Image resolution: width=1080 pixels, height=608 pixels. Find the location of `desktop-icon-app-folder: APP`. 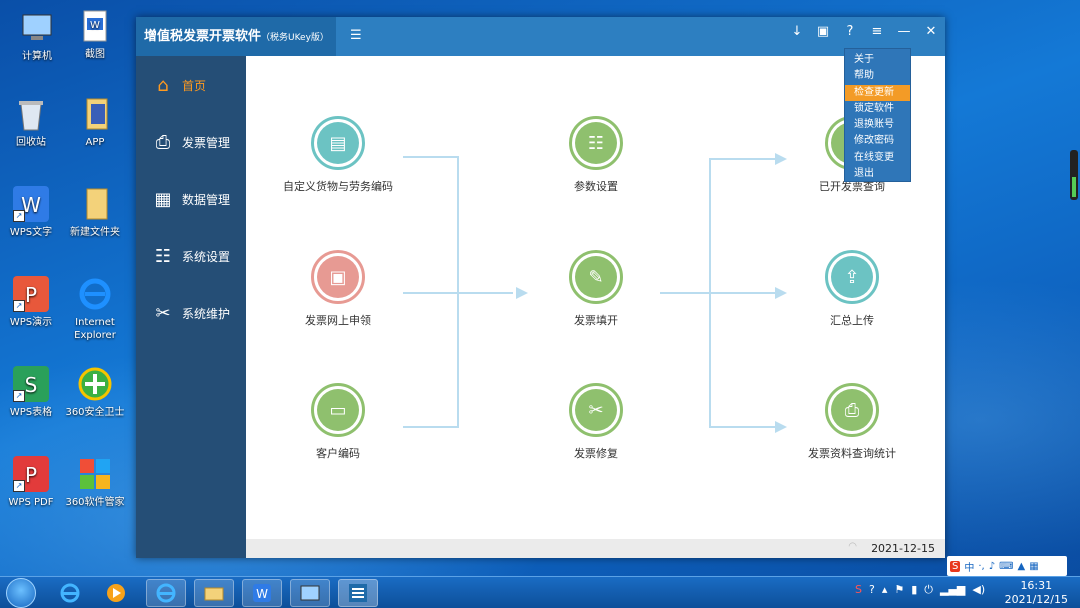

desktop-icon-app-folder: APP is located at coordinates (95, 122).